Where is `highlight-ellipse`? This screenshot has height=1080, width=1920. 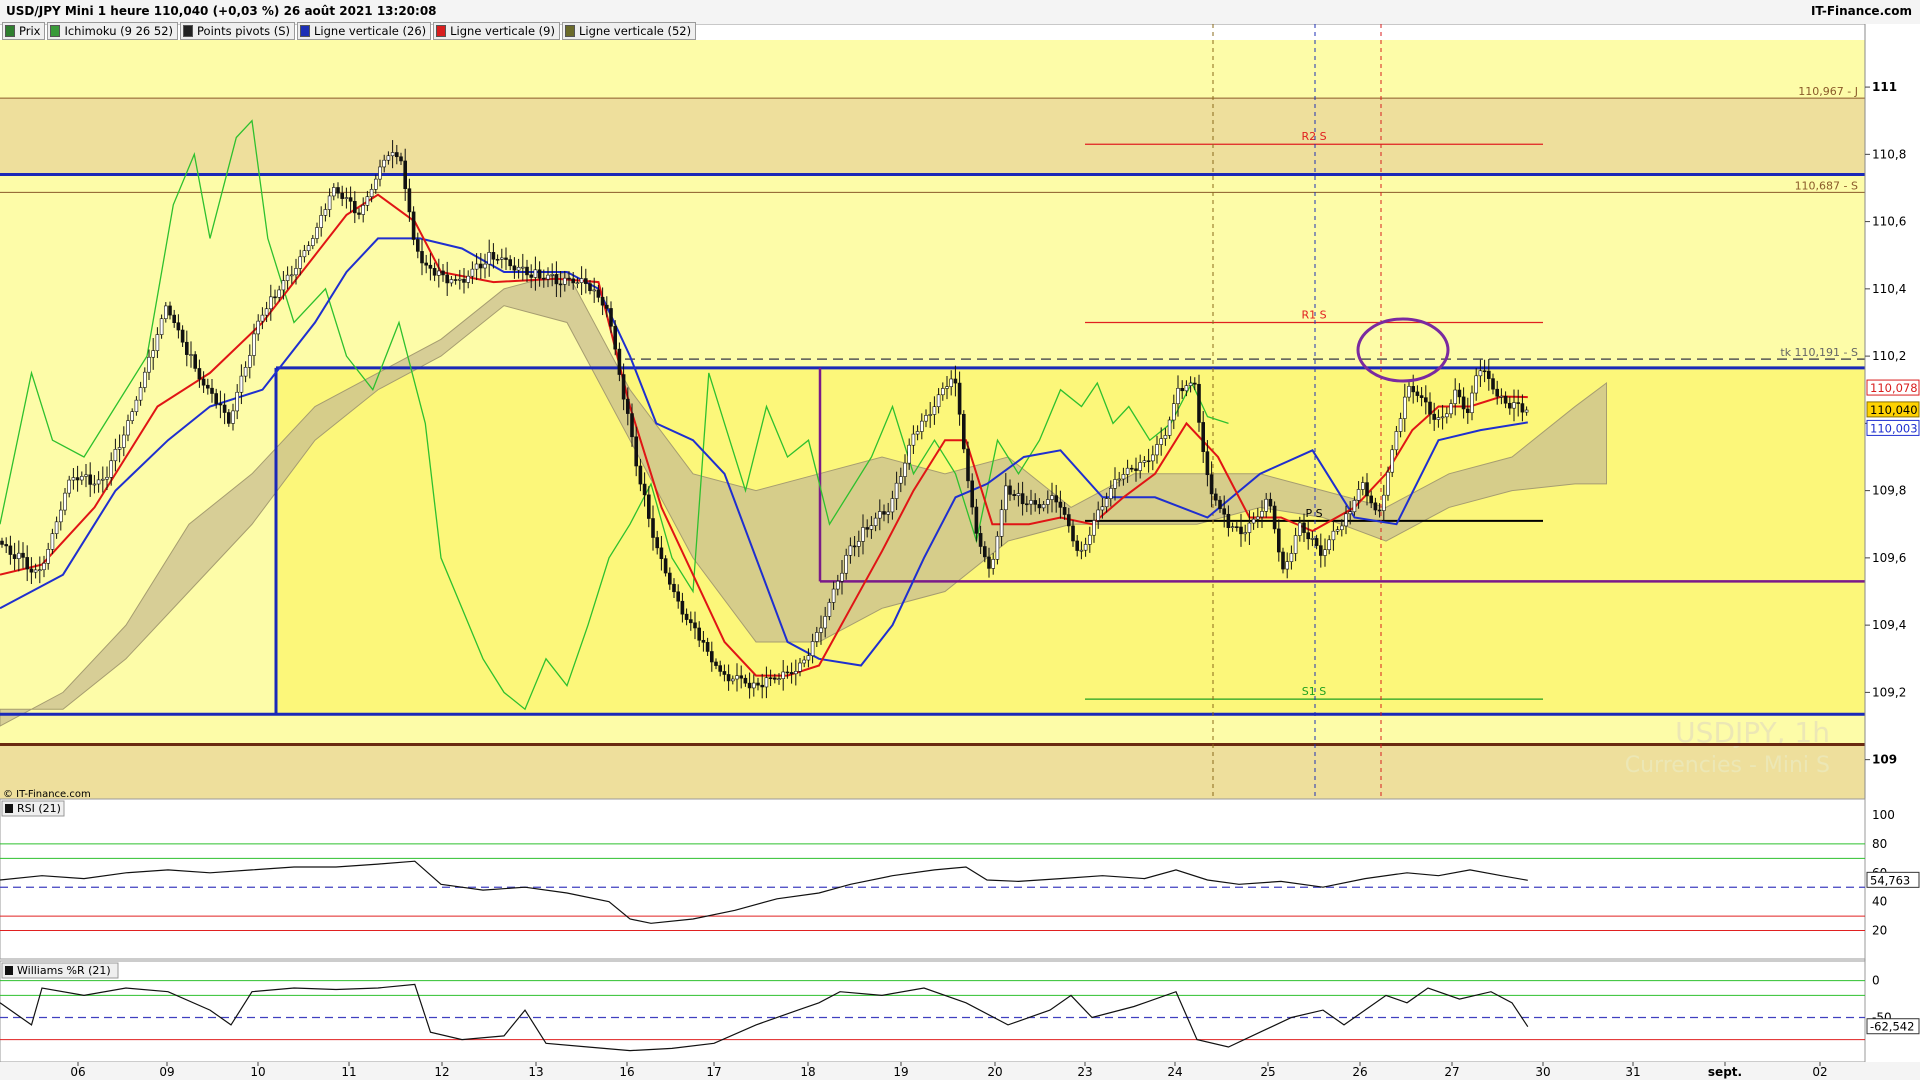 highlight-ellipse is located at coordinates (1403, 350).